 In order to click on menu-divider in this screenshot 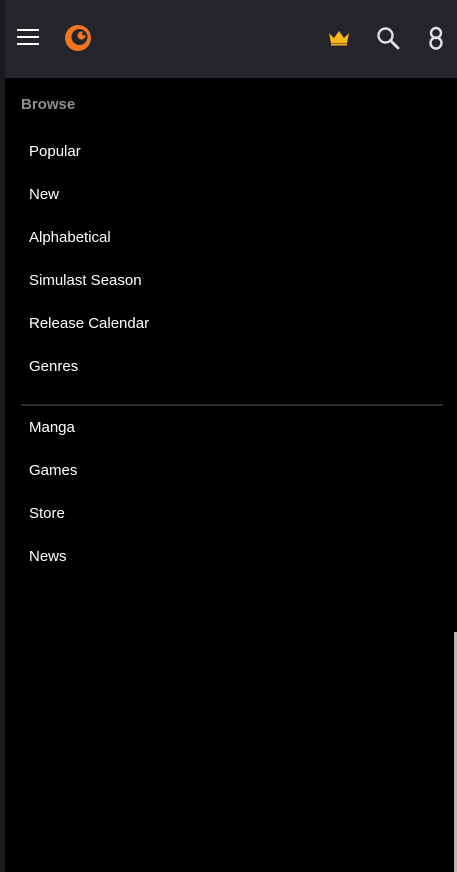, I will do `click(232, 405)`.